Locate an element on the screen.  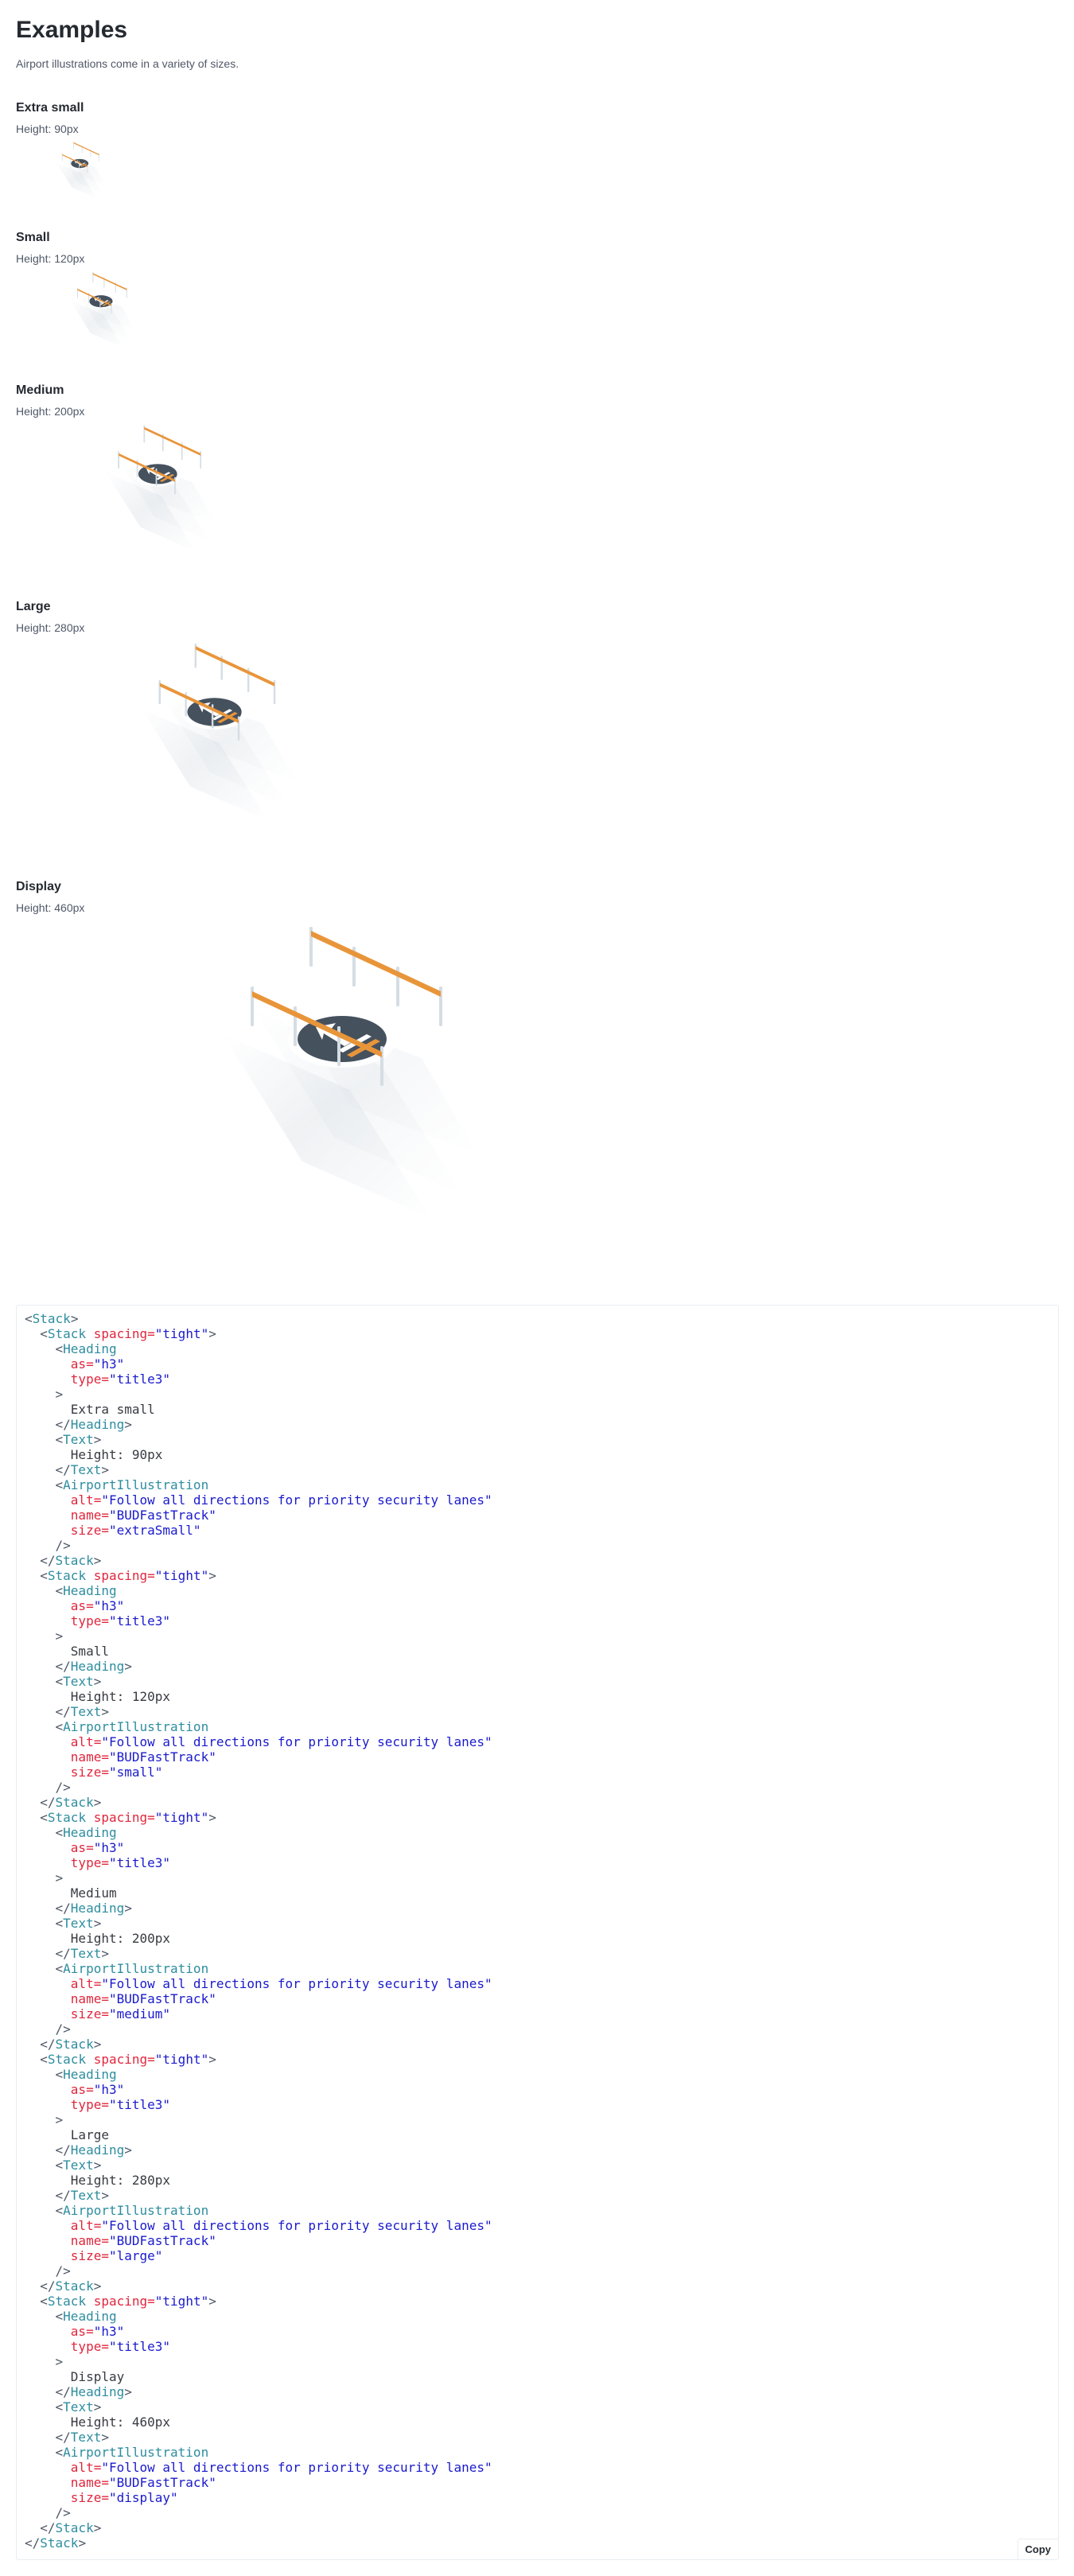
example-height-display: Height: 460px is located at coordinates (50, 908).